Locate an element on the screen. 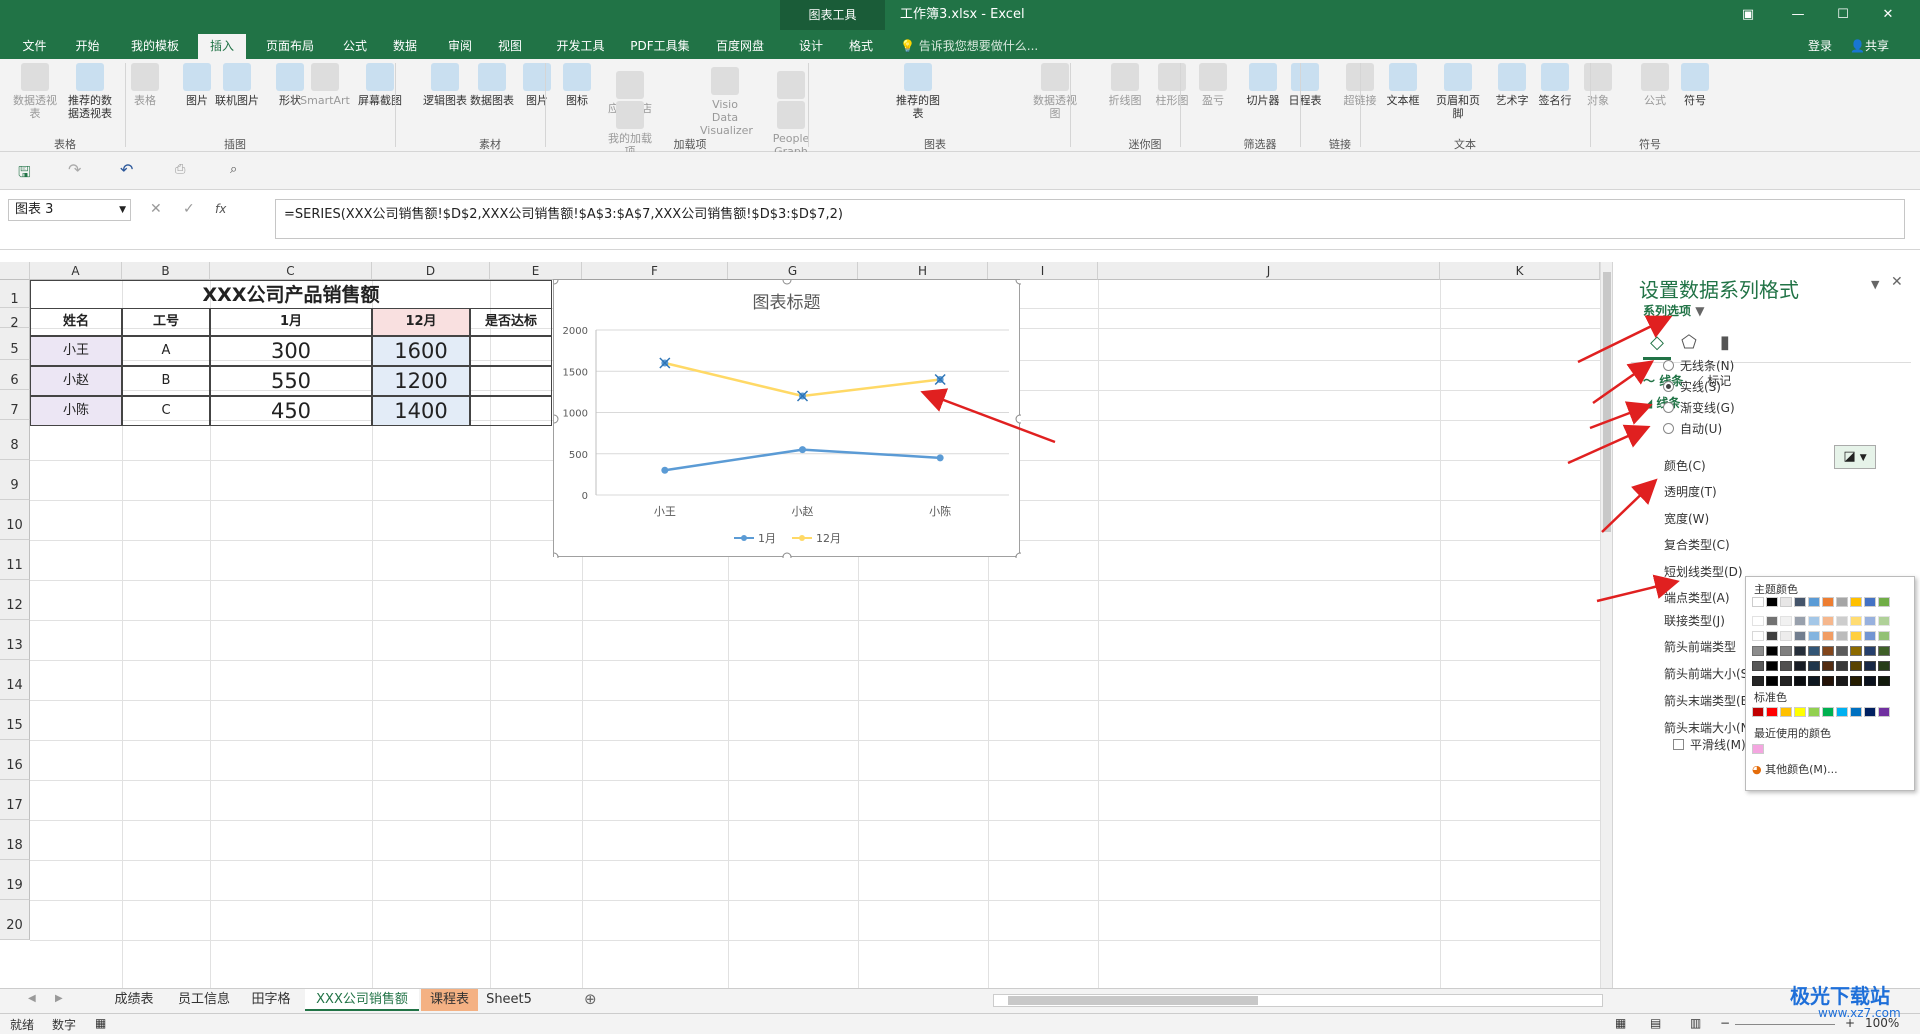 The height and width of the screenshot is (1034, 1920). sheet-tab: Sheet5 is located at coordinates (509, 1000).